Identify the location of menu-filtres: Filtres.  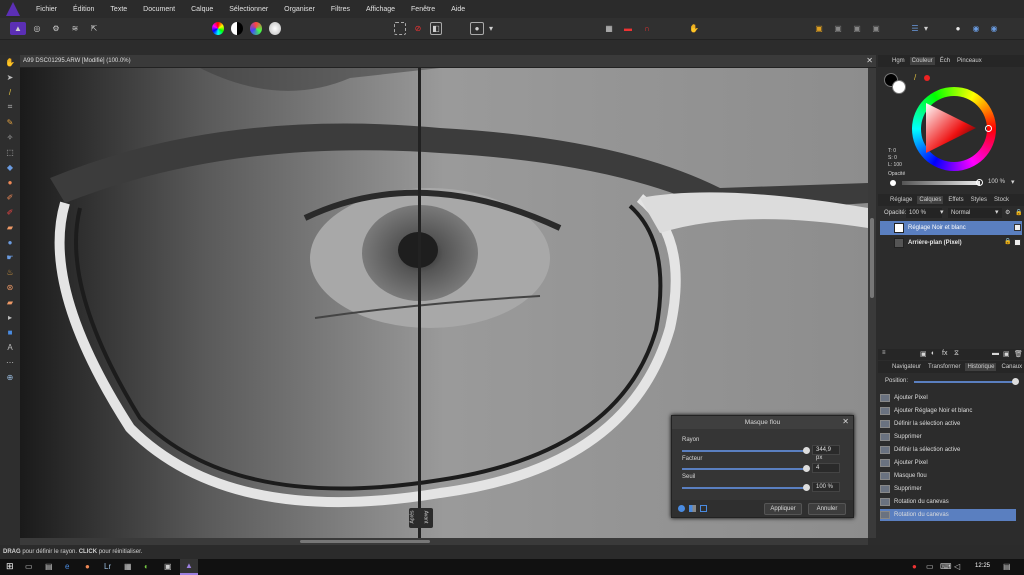
(340, 9).